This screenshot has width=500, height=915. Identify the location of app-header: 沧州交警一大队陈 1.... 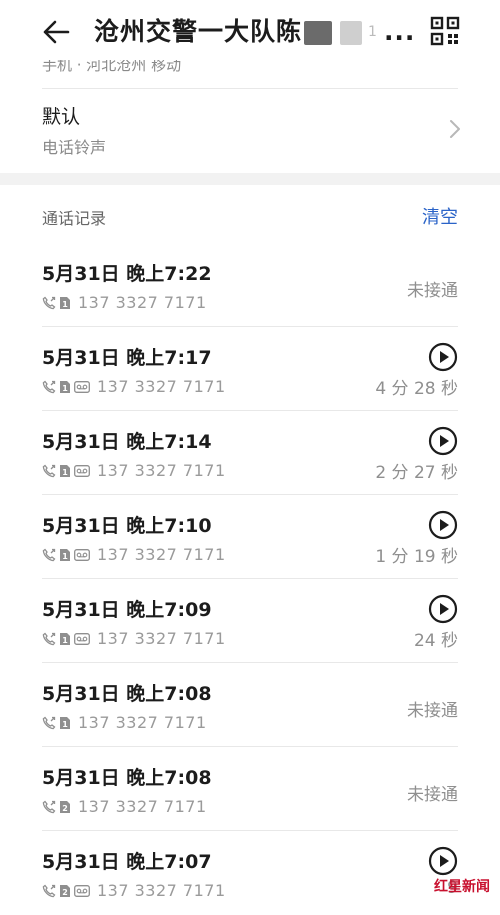
(250, 32).